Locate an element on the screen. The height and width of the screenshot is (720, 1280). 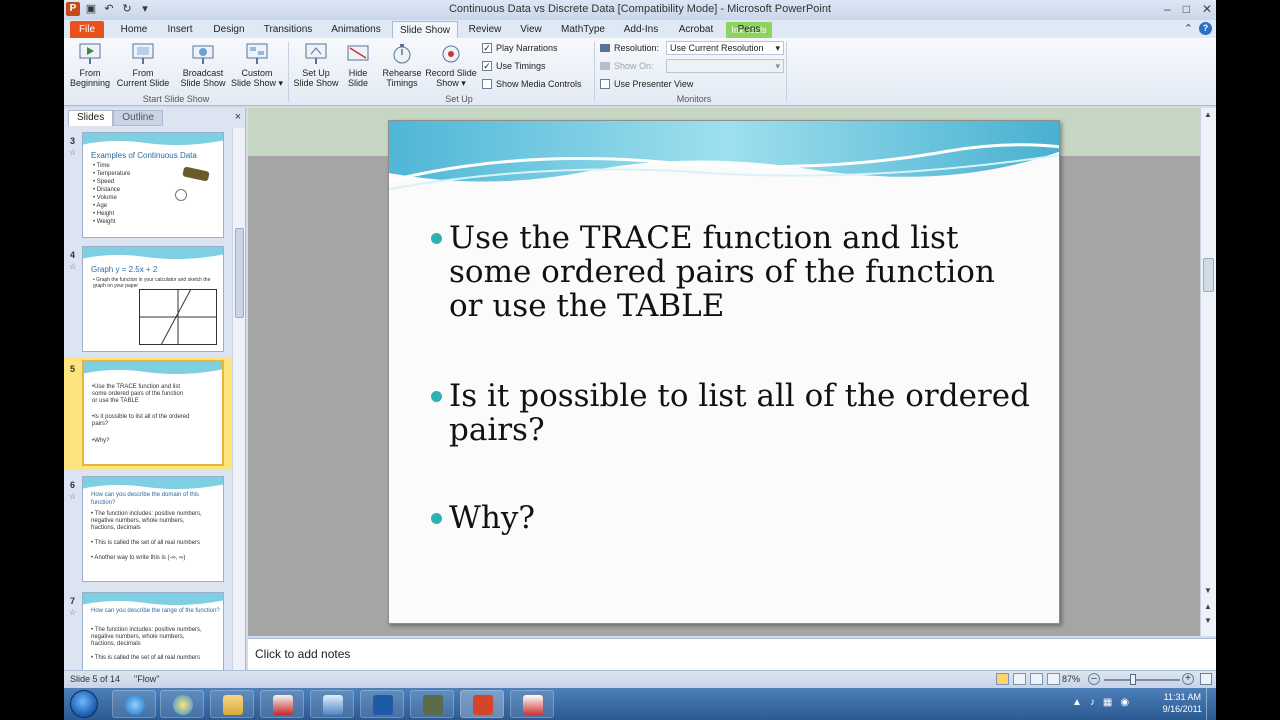
tab-mathtype: MathType is located at coordinates (583, 29).